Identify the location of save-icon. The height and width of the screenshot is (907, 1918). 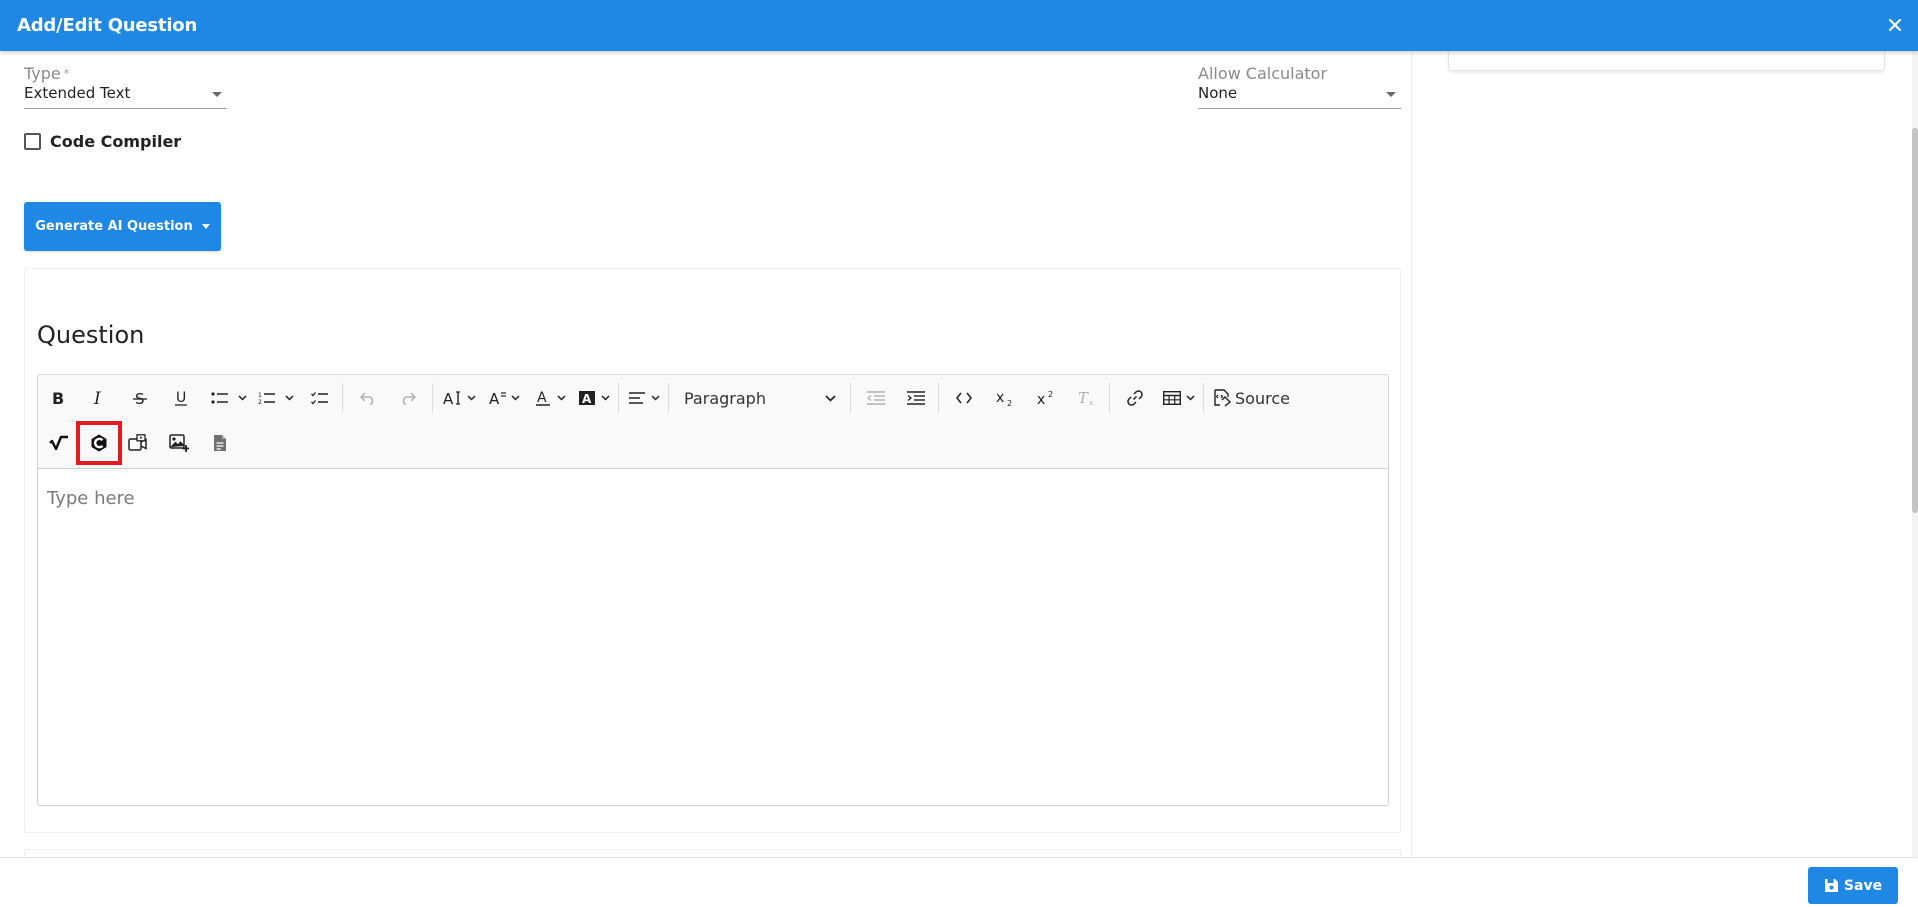
(1831, 885).